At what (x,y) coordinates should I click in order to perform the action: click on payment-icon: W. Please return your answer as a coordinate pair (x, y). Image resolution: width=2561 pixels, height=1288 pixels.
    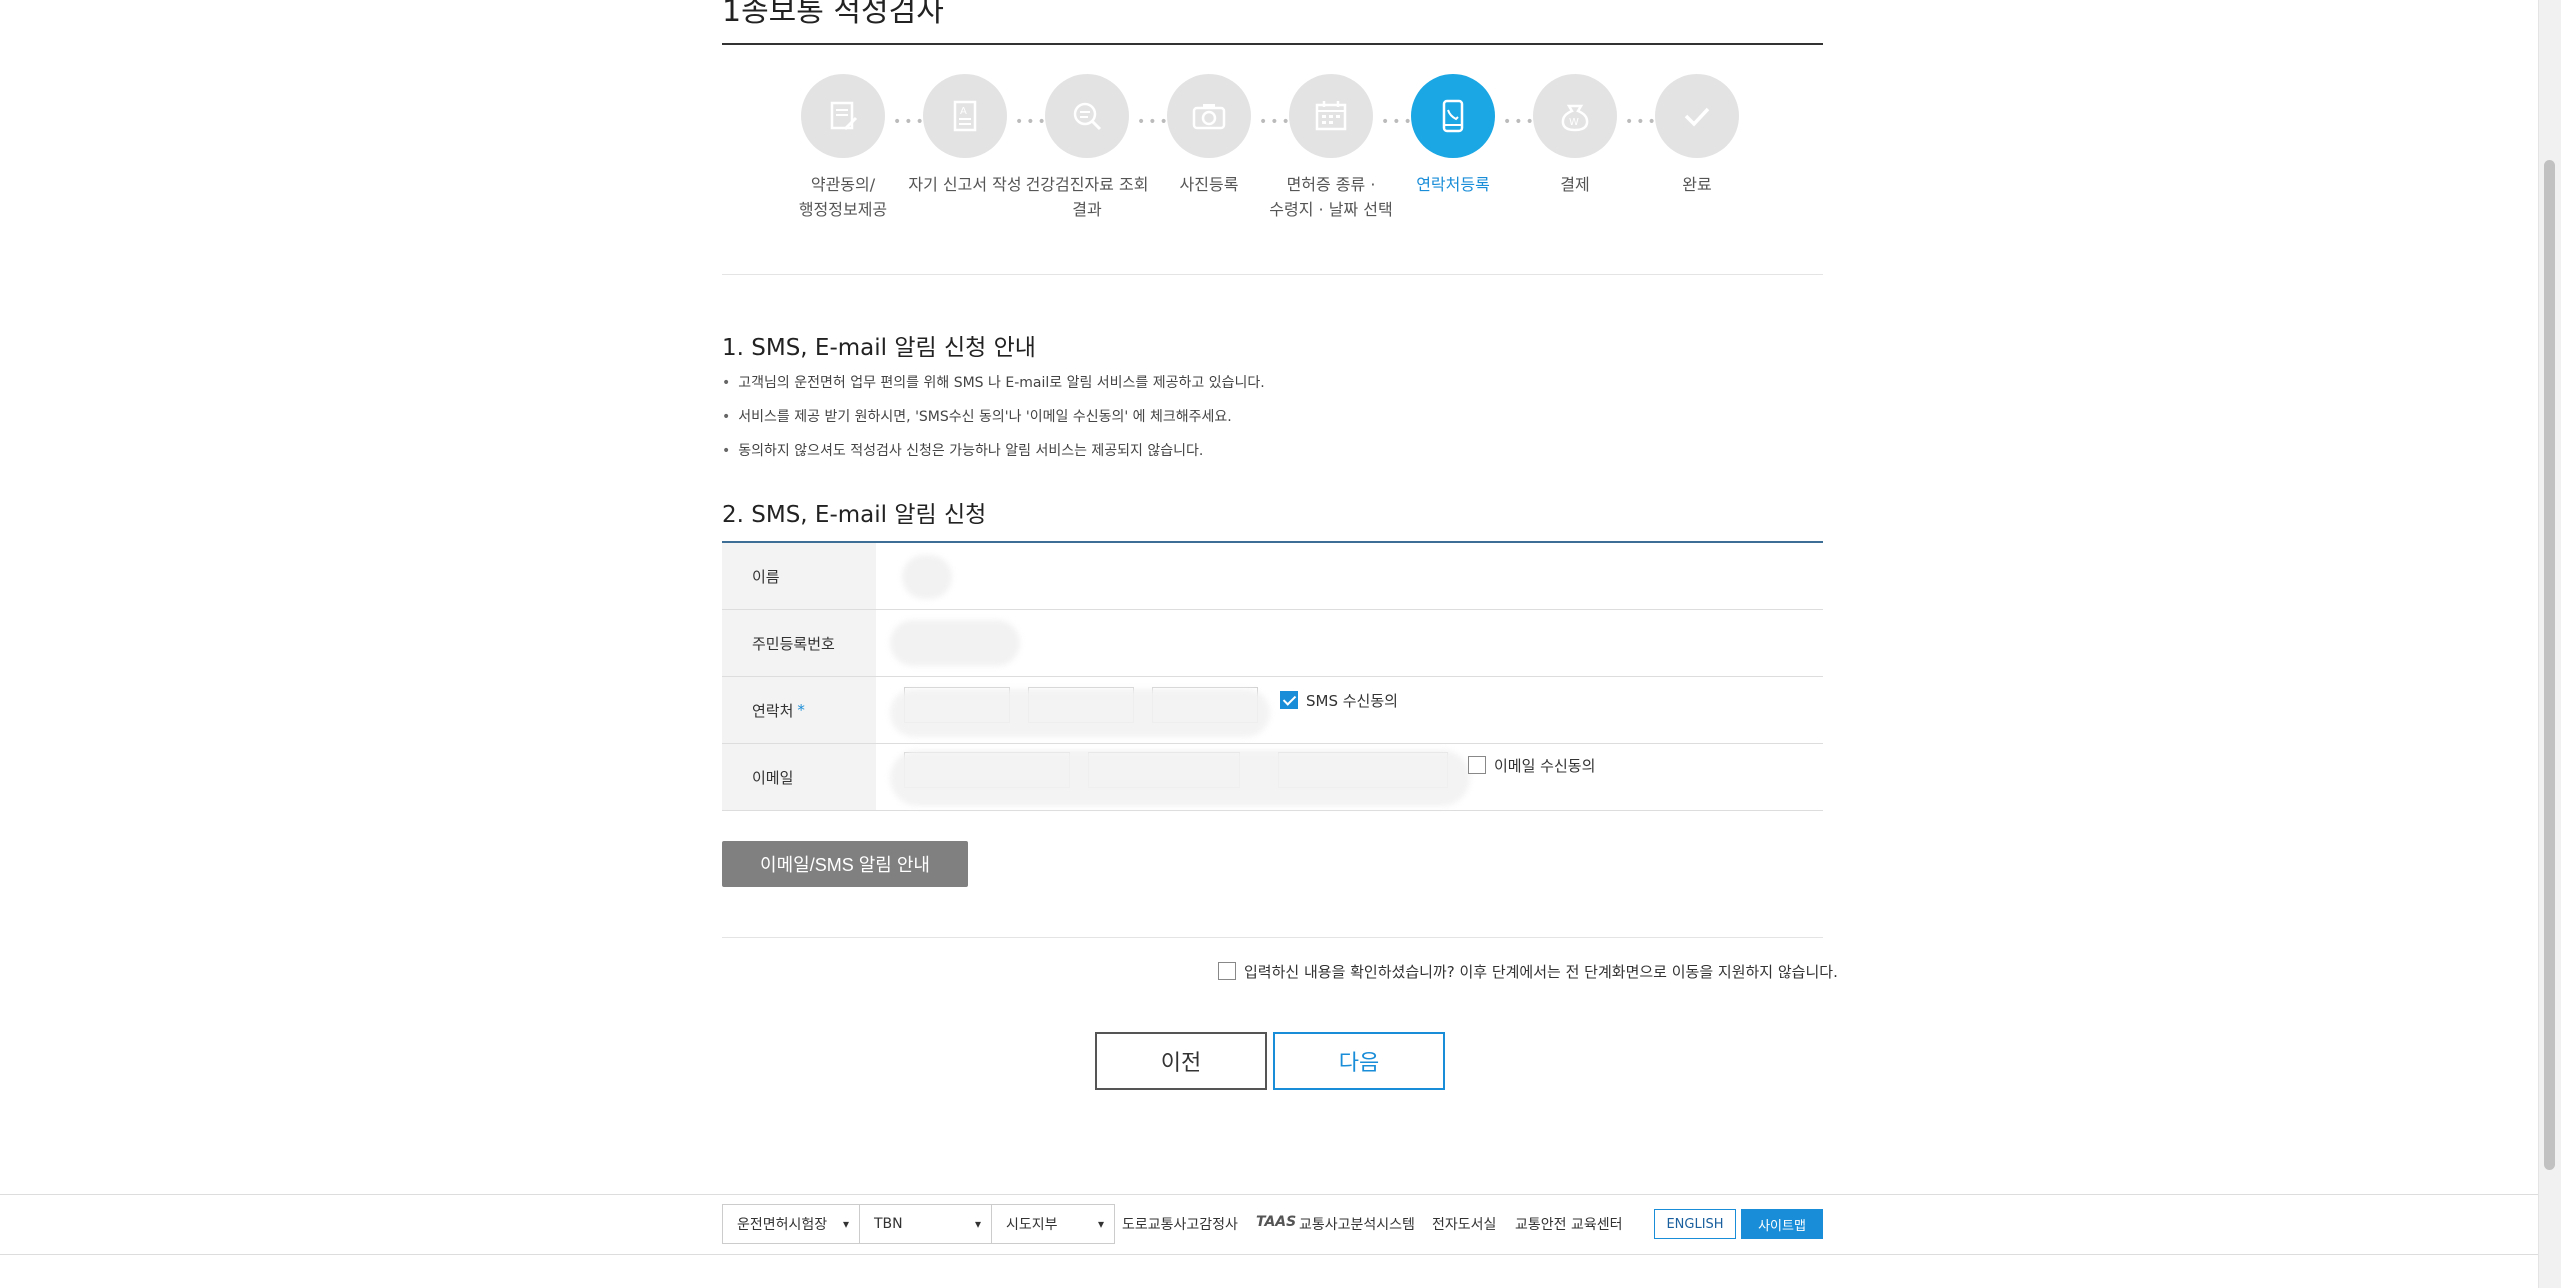
    Looking at the image, I should click on (1575, 116).